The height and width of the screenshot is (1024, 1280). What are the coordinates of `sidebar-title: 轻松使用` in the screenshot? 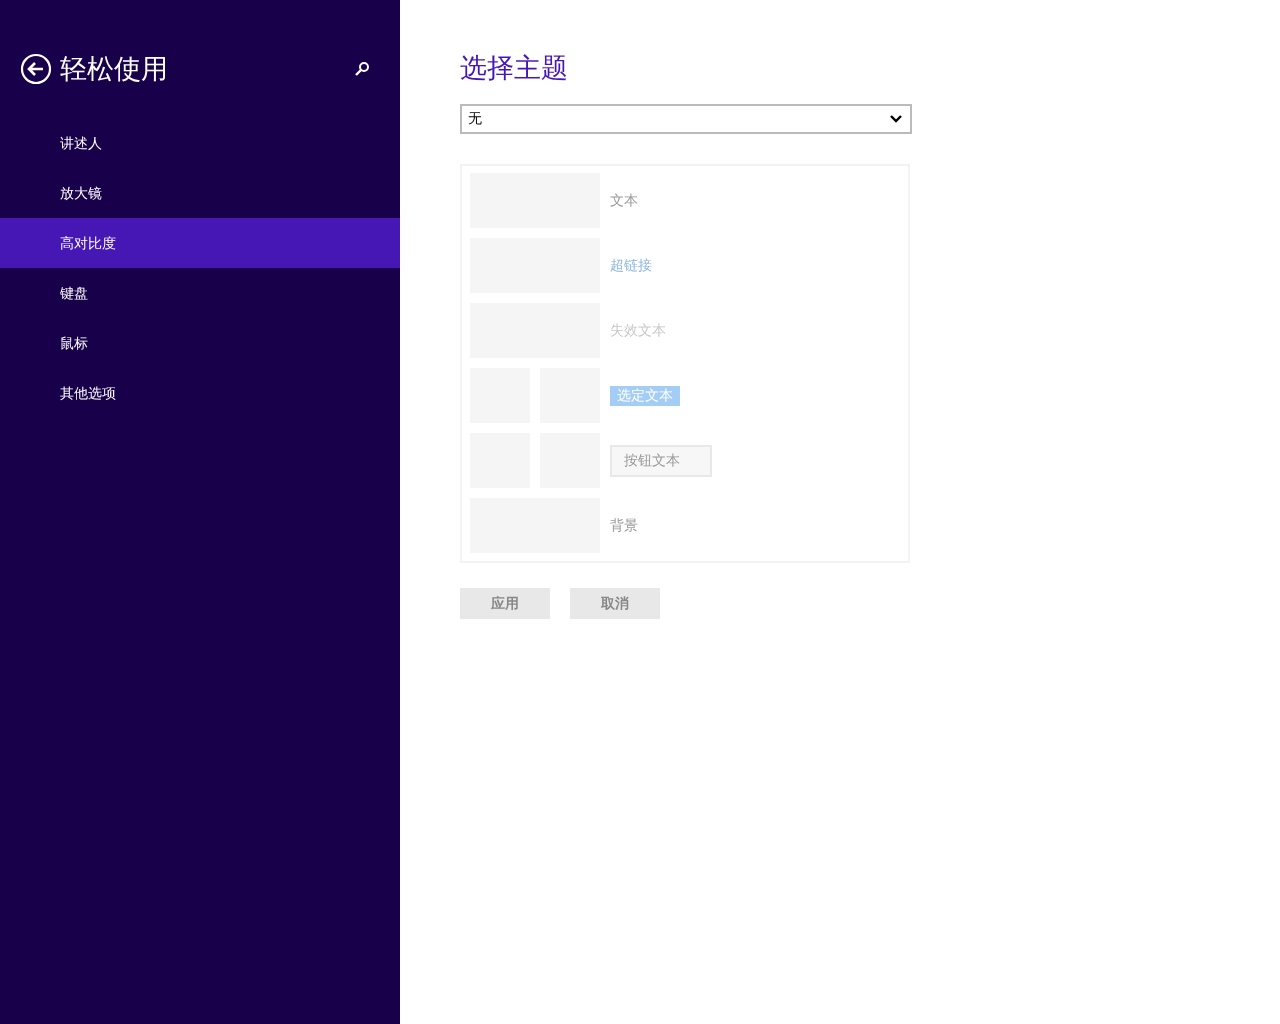 It's located at (114, 69).